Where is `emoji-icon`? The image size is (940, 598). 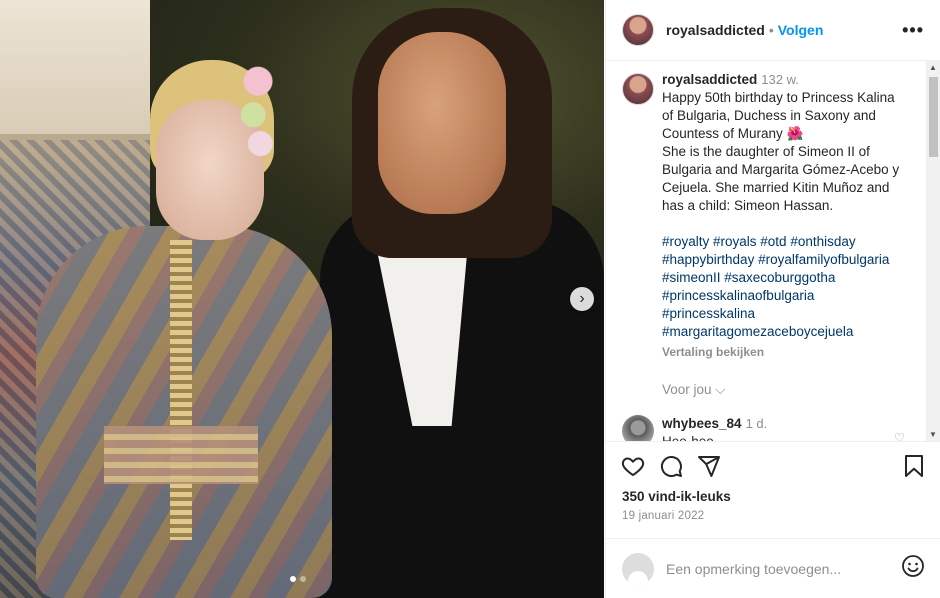 emoji-icon is located at coordinates (913, 566).